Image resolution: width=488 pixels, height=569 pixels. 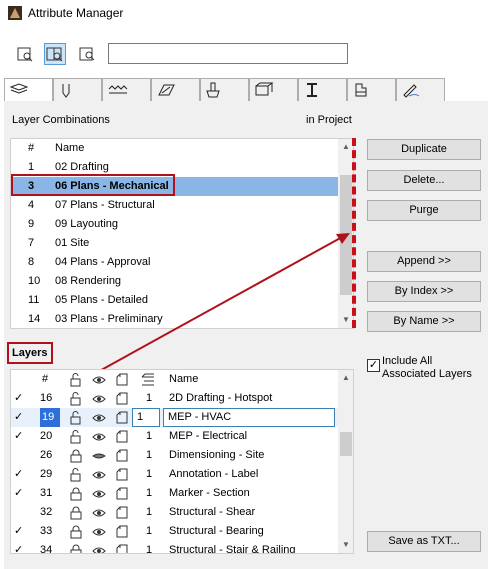 I want to click on row-num: 19, so click(x=50, y=417).